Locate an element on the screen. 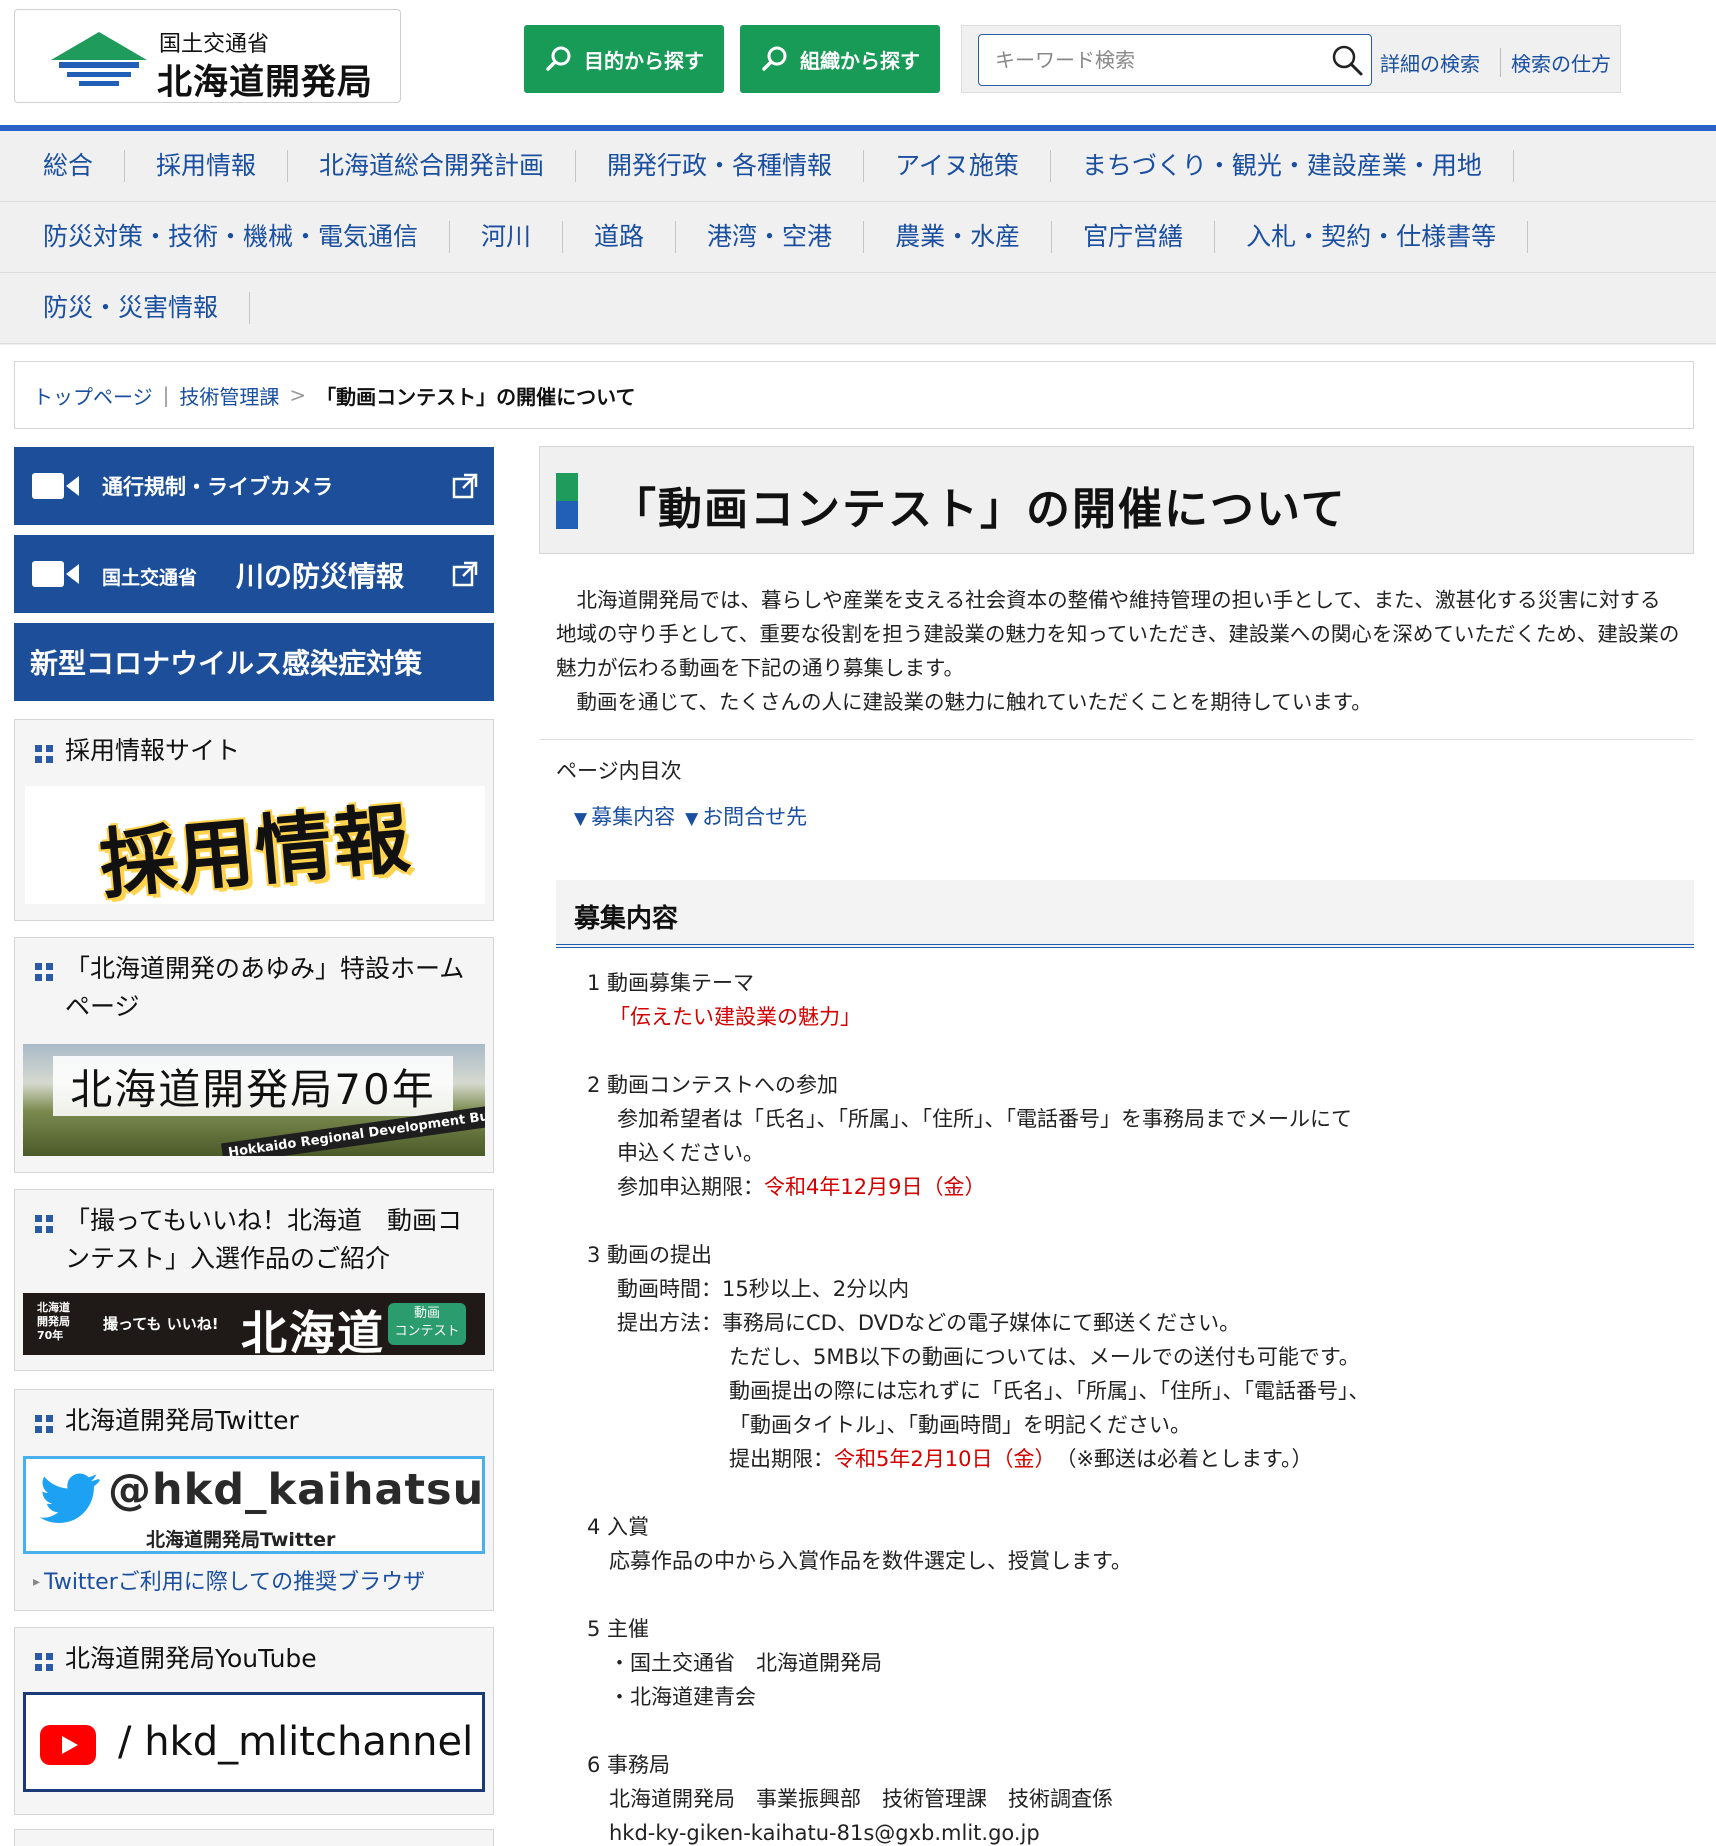 The image size is (1716, 1846). nav-disaster-tech: 防災対策・技術・機械・電気通信 is located at coordinates (225, 237).